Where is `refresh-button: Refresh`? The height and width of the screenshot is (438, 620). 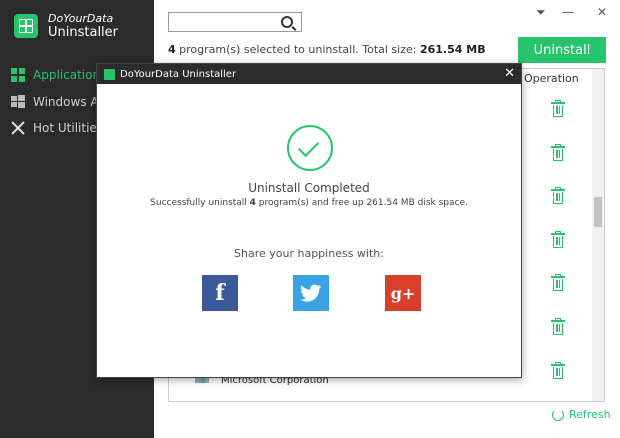
refresh-button: Refresh is located at coordinates (581, 414).